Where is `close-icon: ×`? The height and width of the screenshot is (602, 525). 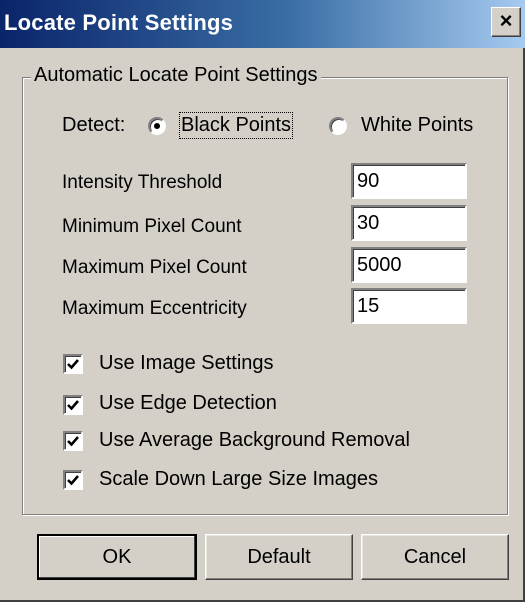 close-icon: × is located at coordinates (506, 20).